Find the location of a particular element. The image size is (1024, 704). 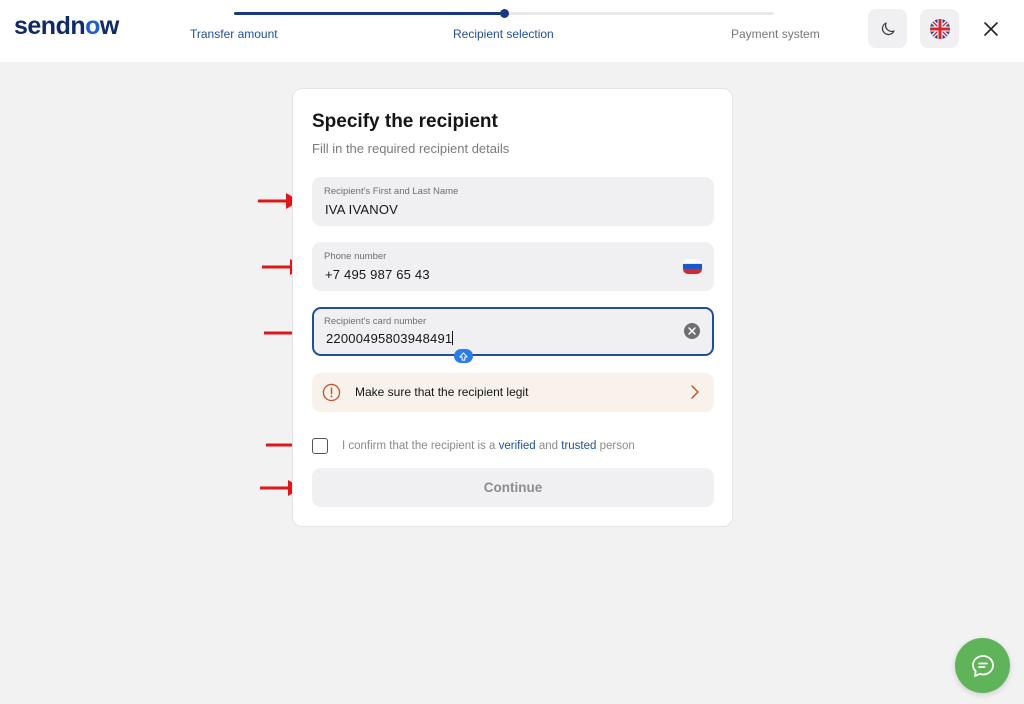

verified-link: verified is located at coordinates (517, 446).